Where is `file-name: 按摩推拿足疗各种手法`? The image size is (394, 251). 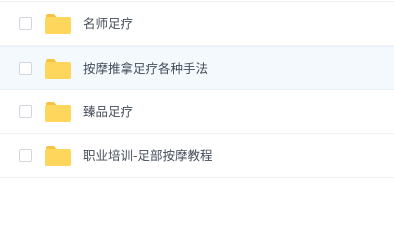 file-name: 按摩推拿足疗各种手法 is located at coordinates (145, 69).